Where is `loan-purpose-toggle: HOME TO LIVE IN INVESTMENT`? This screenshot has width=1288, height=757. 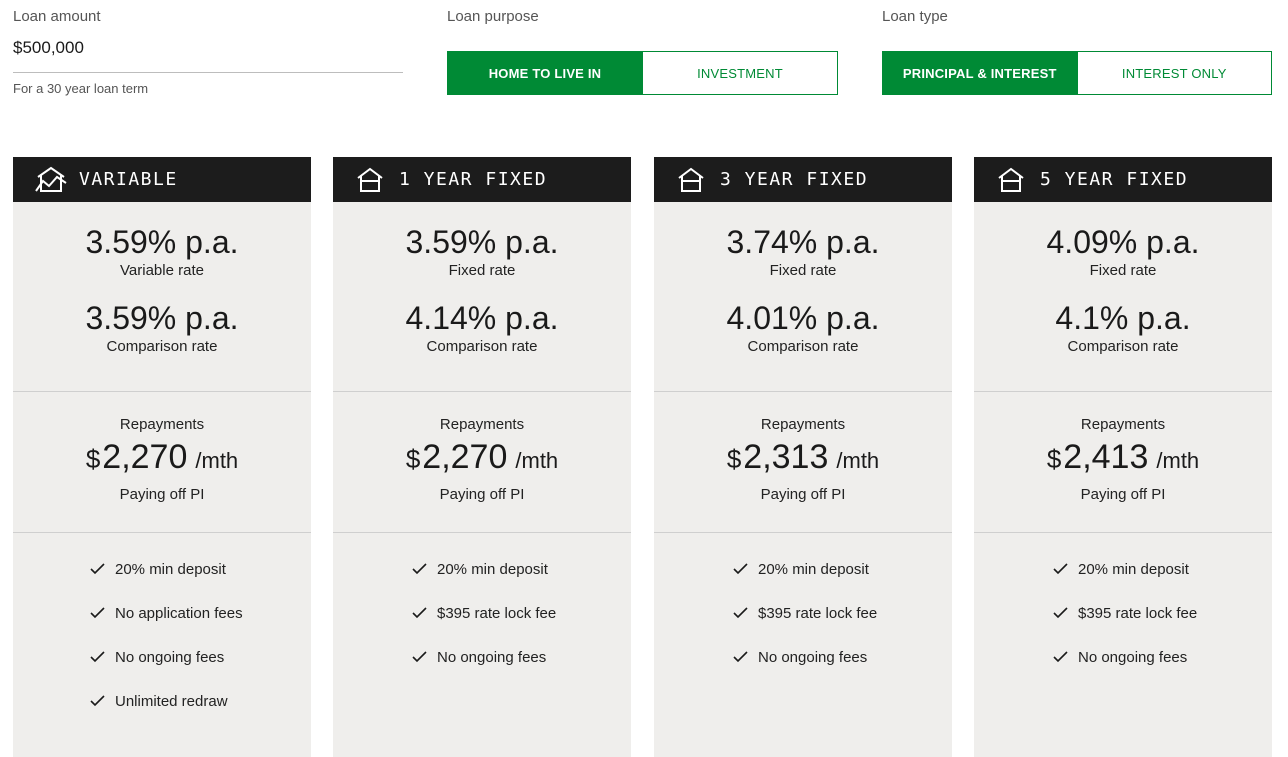 loan-purpose-toggle: HOME TO LIVE IN INVESTMENT is located at coordinates (642, 73).